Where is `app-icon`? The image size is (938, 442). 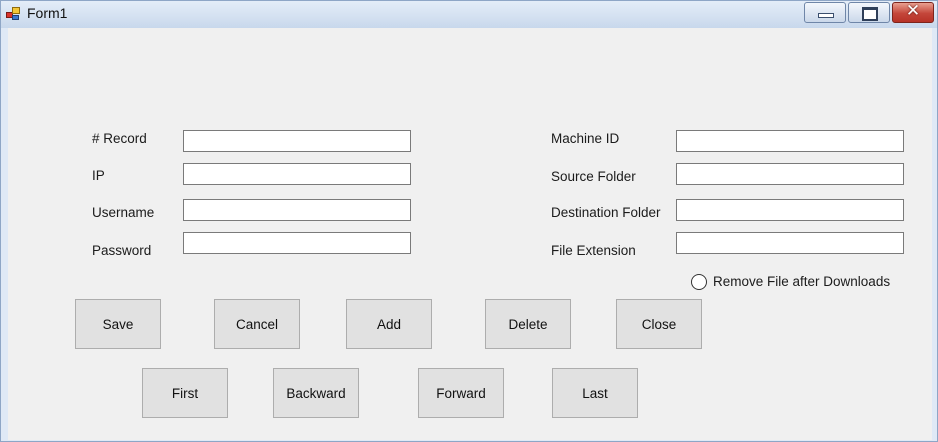 app-icon is located at coordinates (14, 14).